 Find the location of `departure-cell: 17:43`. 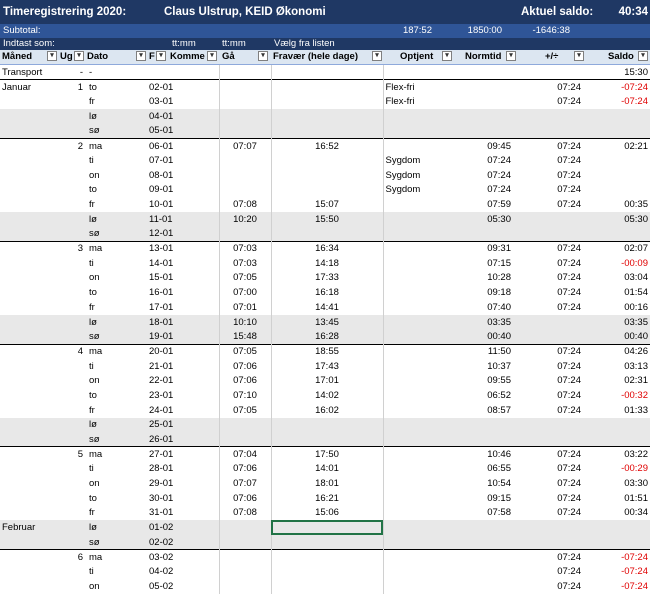

departure-cell: 17:43 is located at coordinates (326, 366).